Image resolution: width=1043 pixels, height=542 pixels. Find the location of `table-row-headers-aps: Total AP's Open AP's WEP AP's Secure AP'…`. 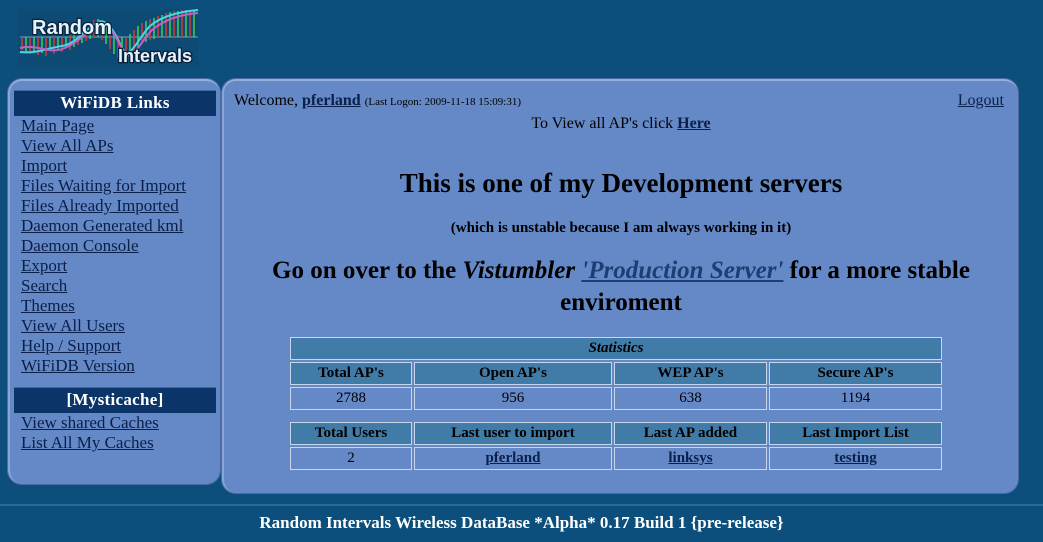

table-row-headers-aps: Total AP's Open AP's WEP AP's Secure AP'… is located at coordinates (616, 373).